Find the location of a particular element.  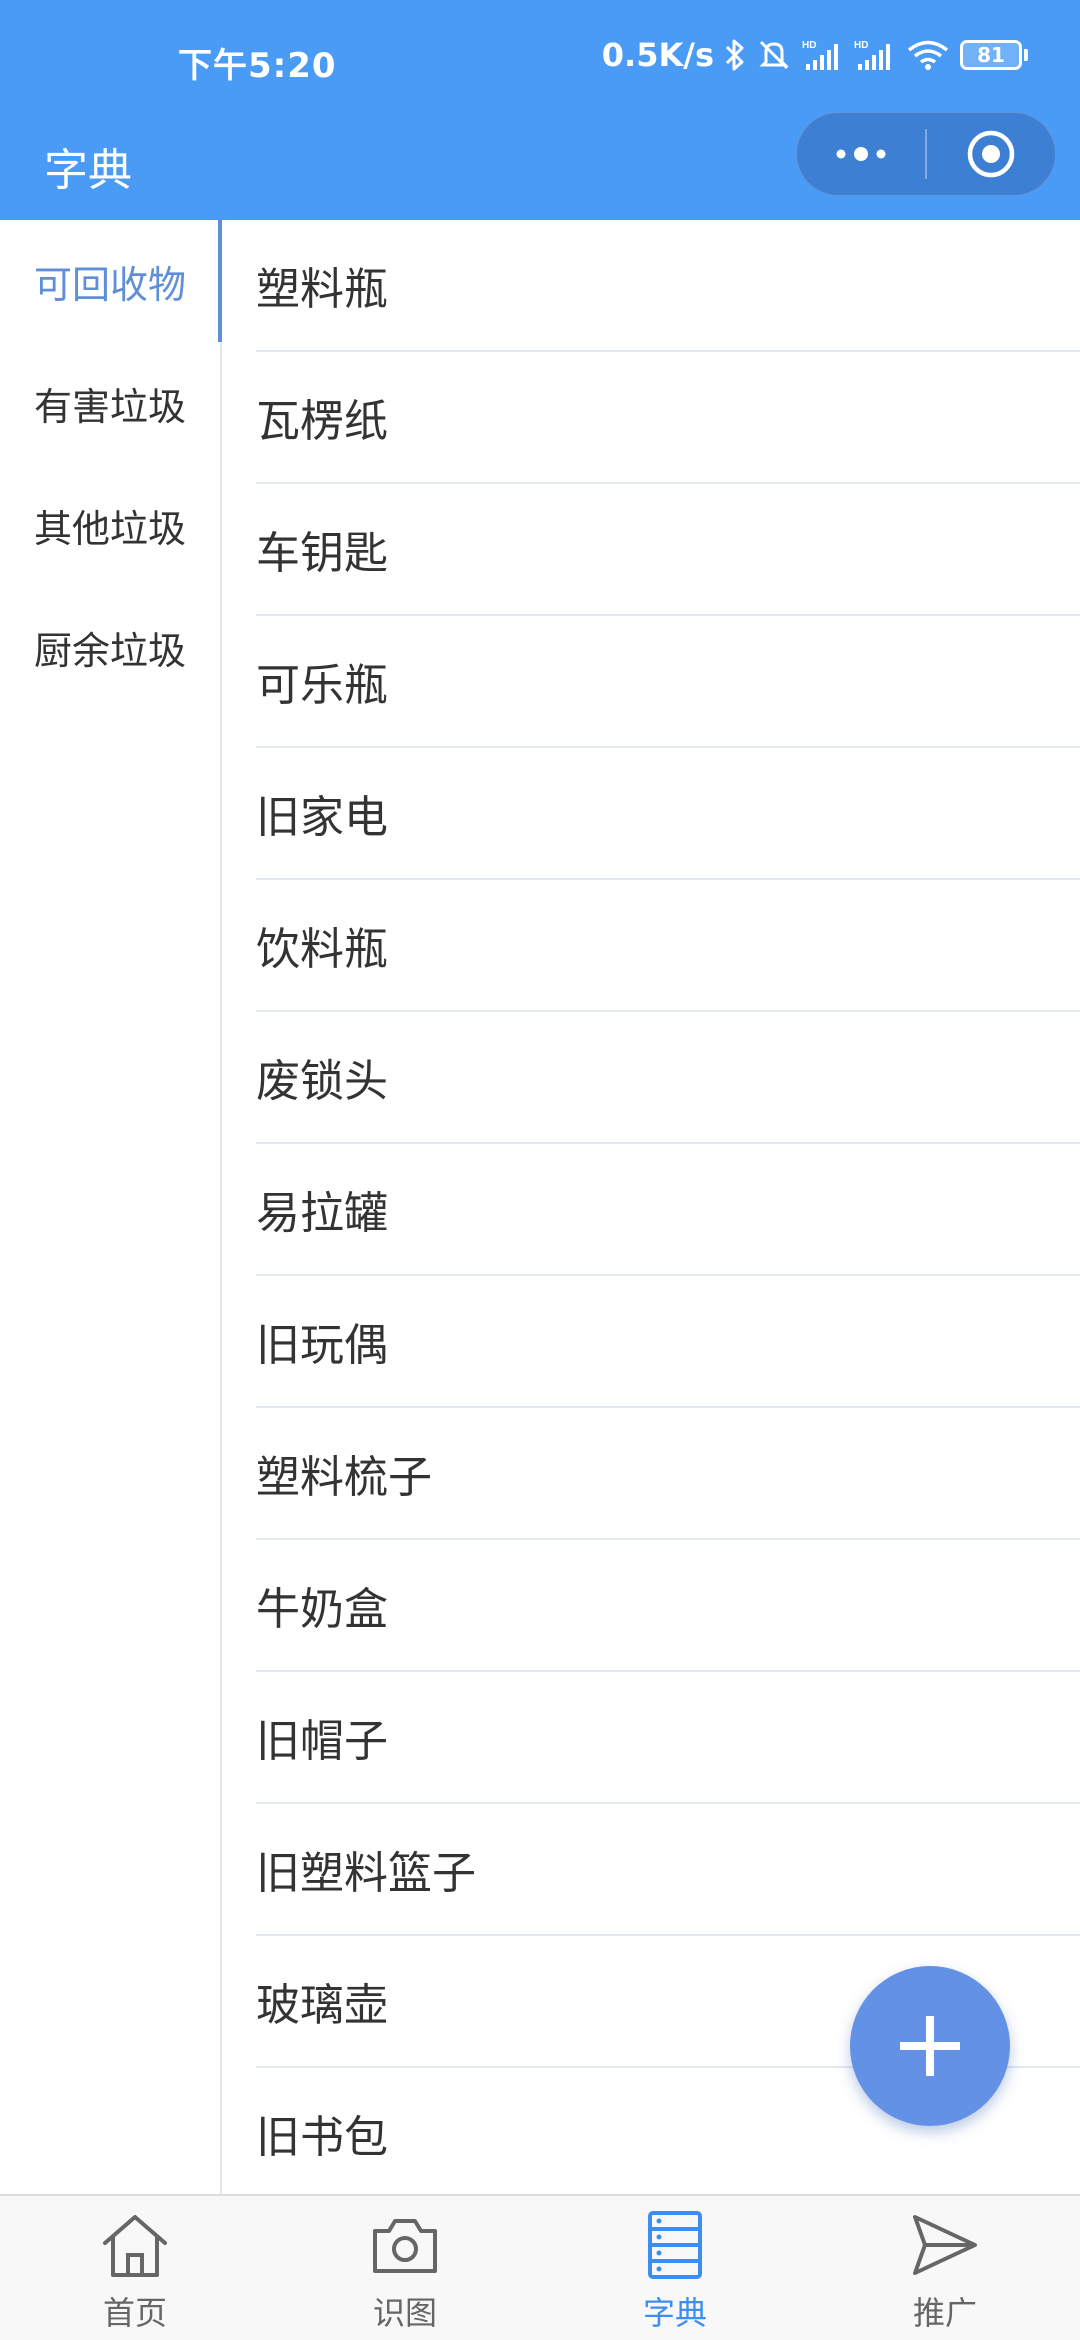

tab-share: 推广 is located at coordinates (945, 2268).